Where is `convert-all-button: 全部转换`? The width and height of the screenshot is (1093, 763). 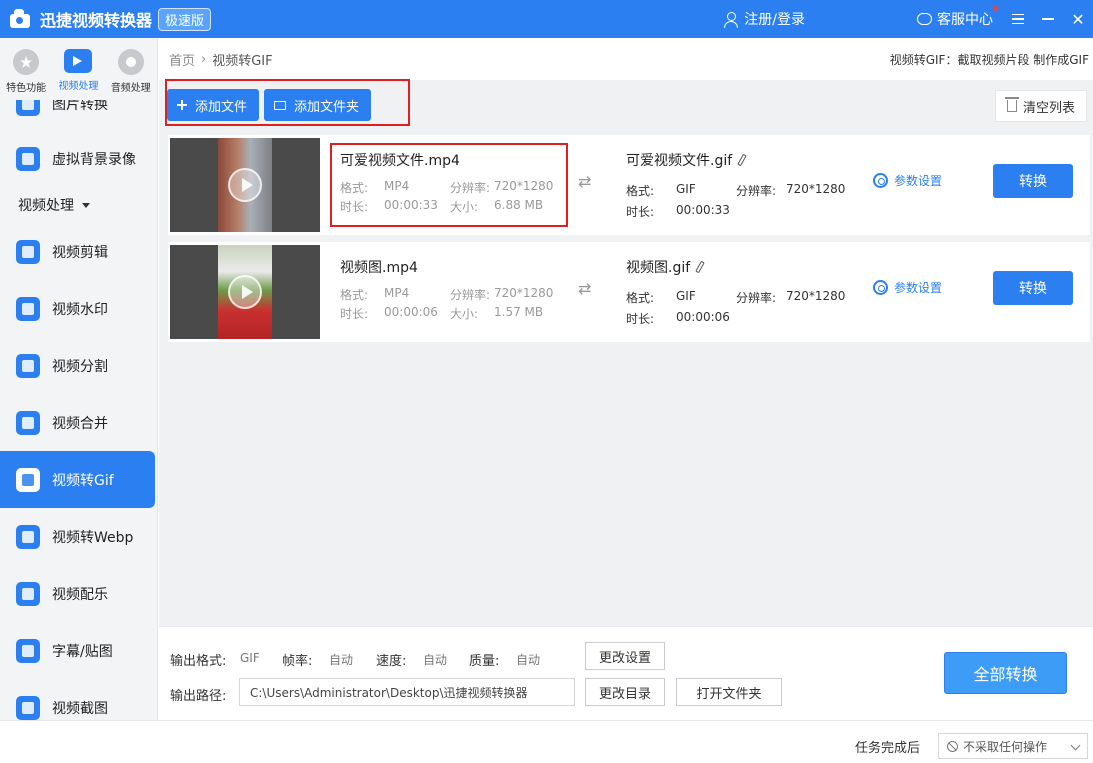
convert-all-button: 全部转换 is located at coordinates (1005, 673).